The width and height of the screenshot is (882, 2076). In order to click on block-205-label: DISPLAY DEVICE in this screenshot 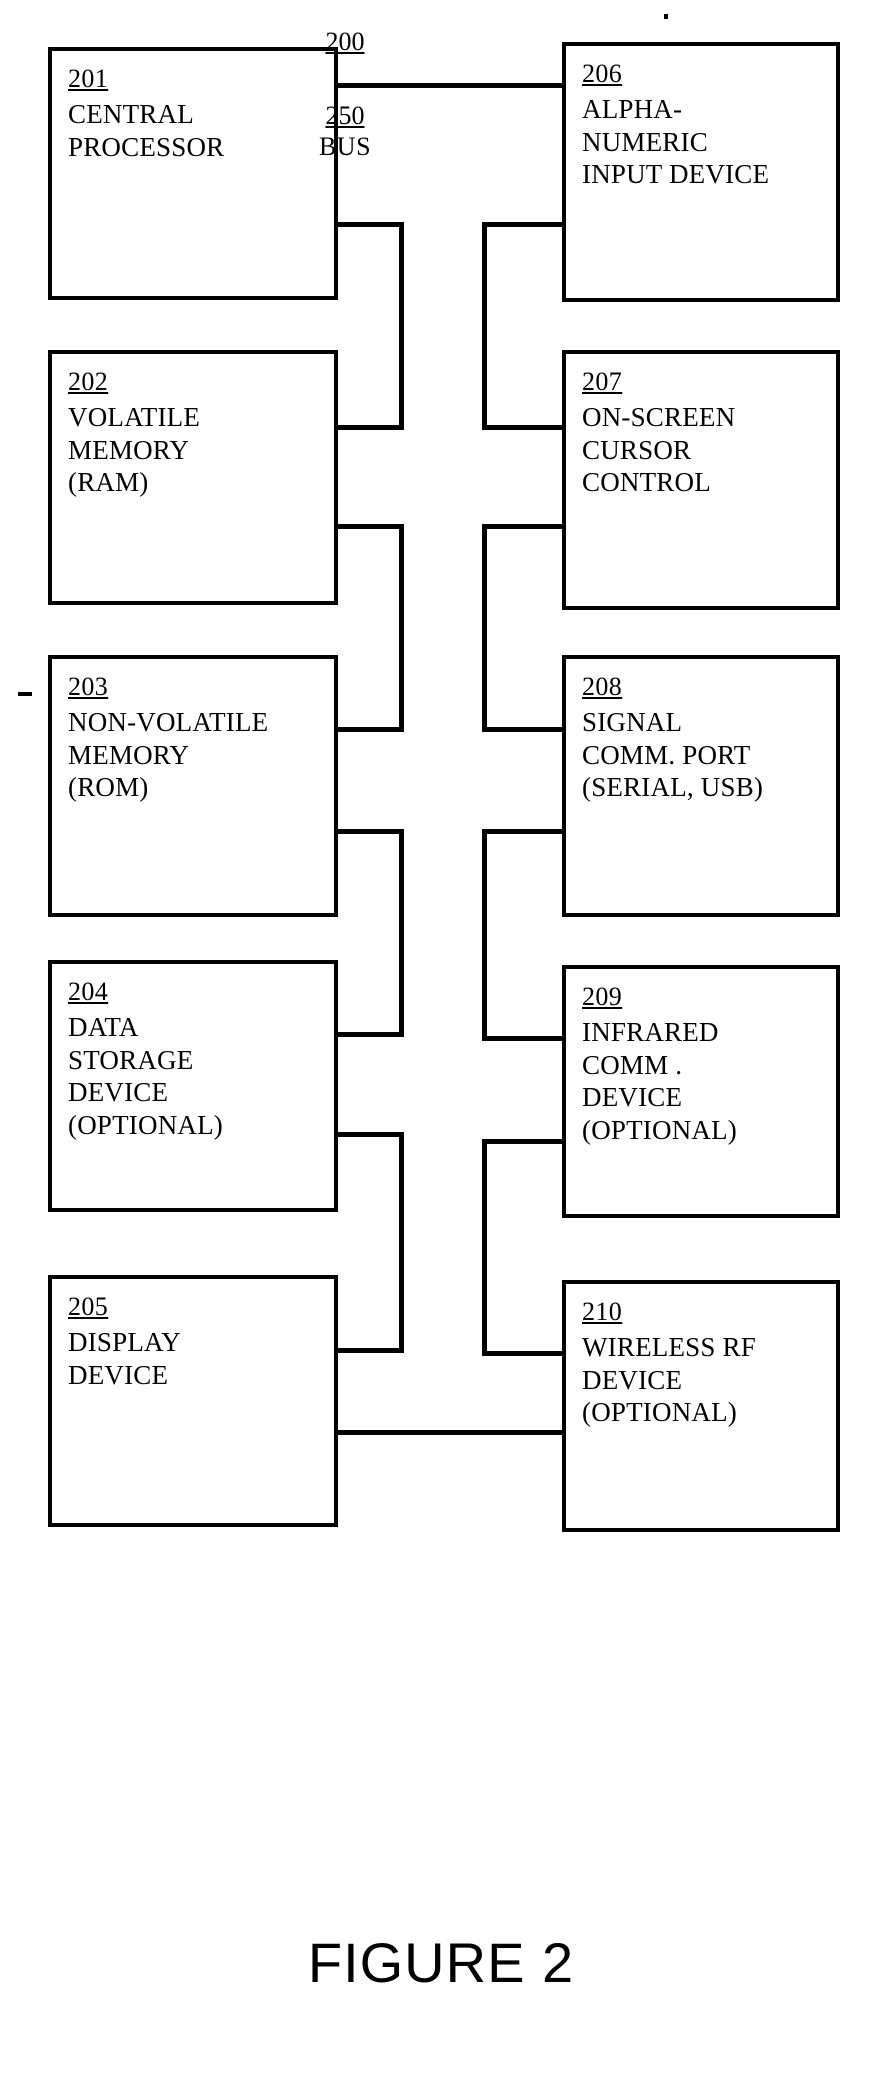, I will do `click(124, 1358)`.